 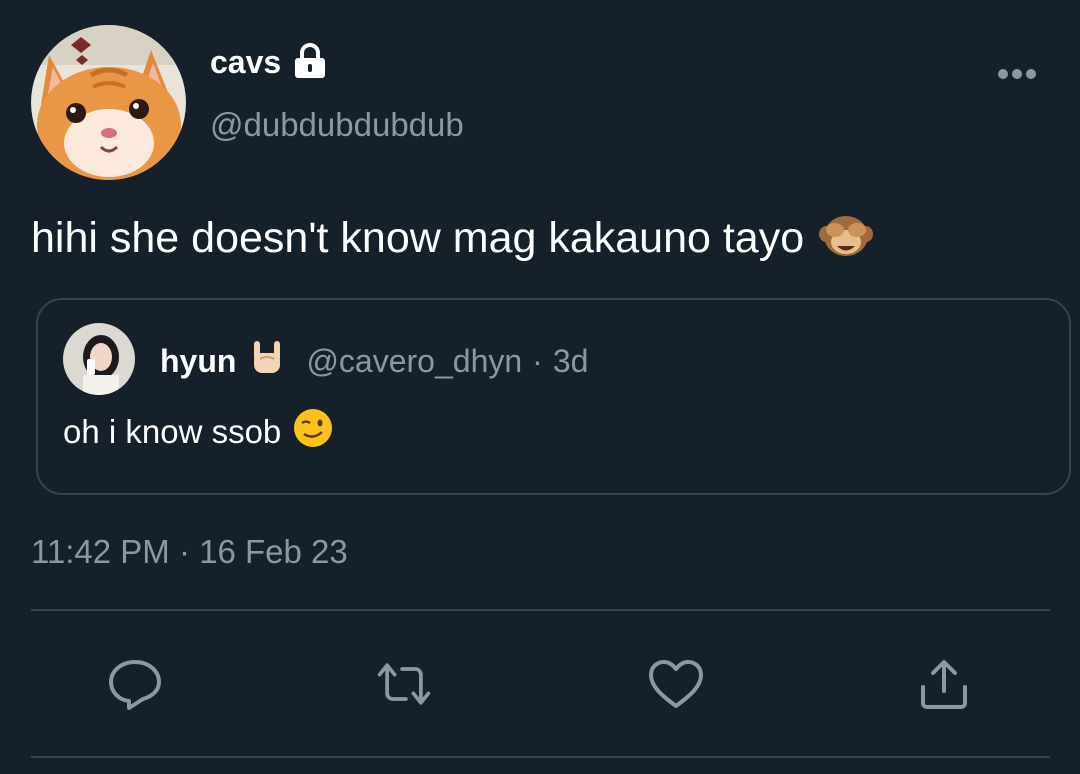 I want to click on quoted-text-row: oh i know ssob, so click(x=198, y=432).